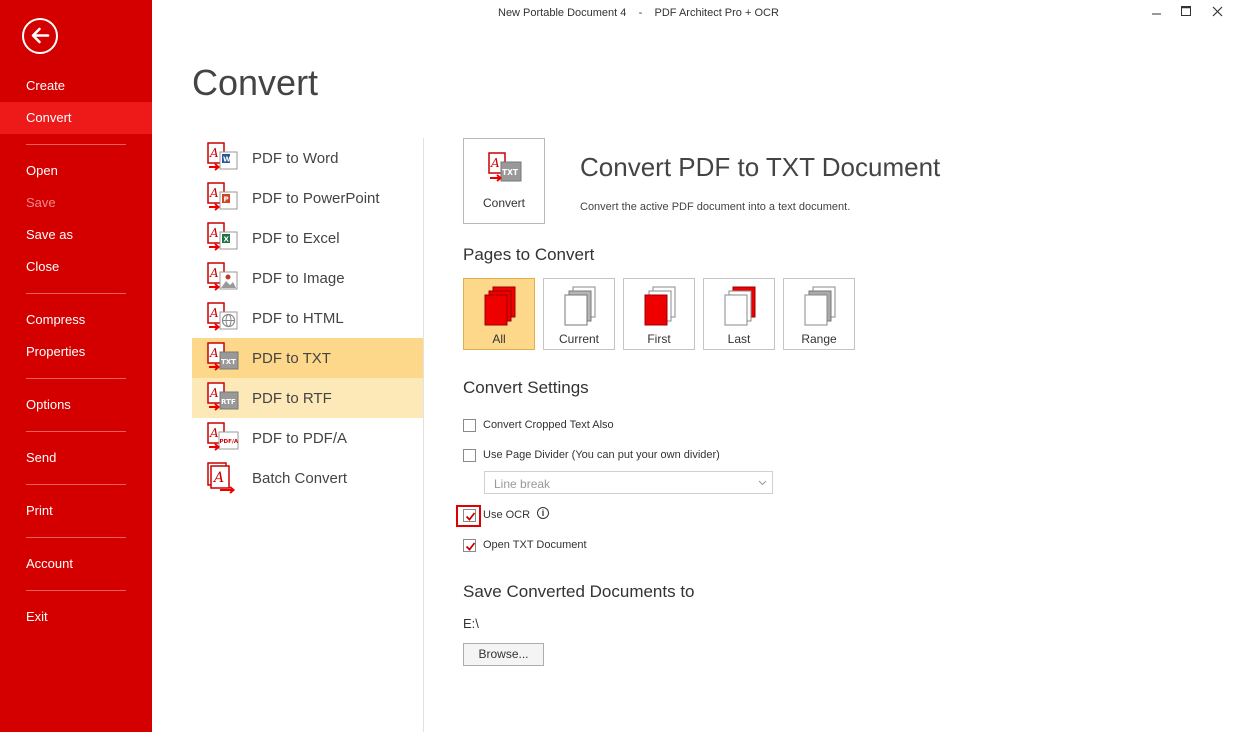  Describe the element at coordinates (41, 202) in the screenshot. I see `sidebar-item-save: Save` at that location.